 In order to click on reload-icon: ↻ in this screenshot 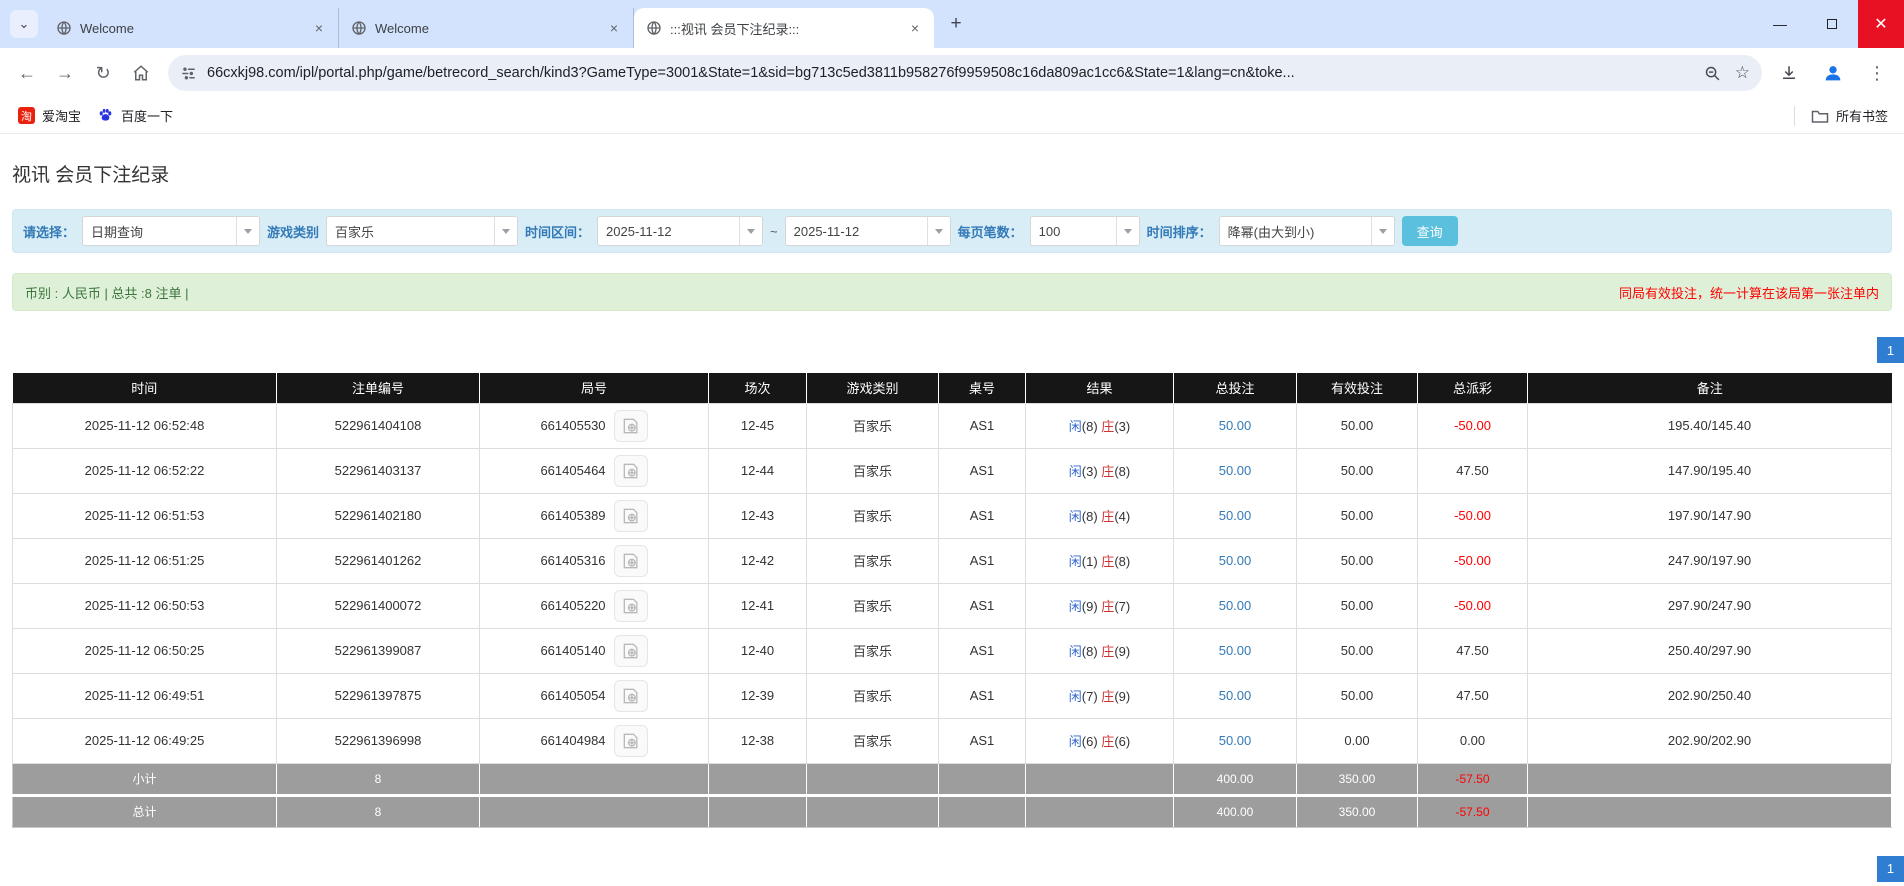, I will do `click(103, 73)`.